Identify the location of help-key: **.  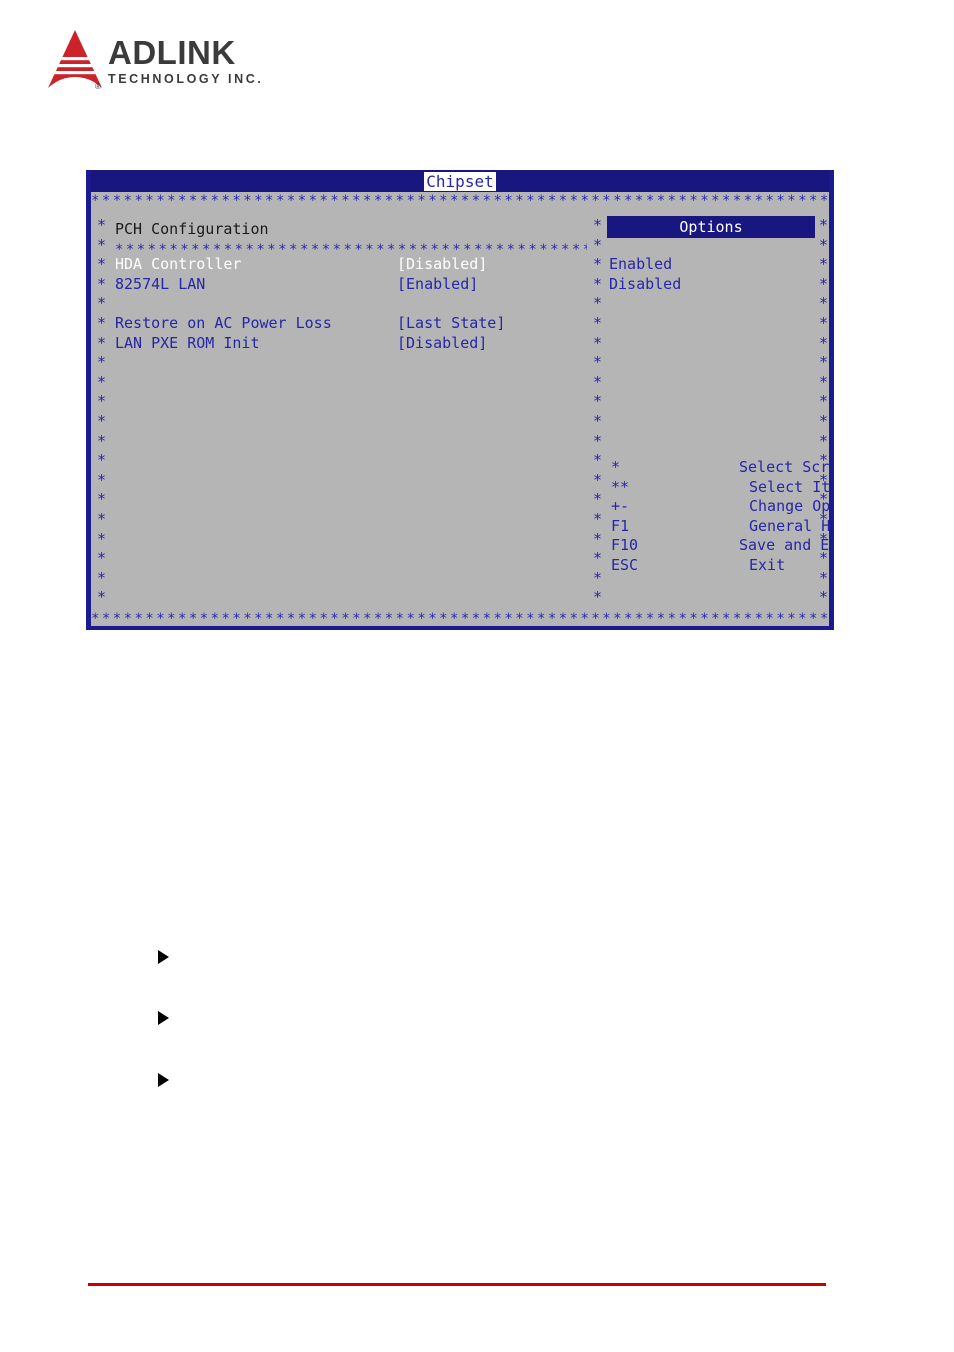
(620, 486).